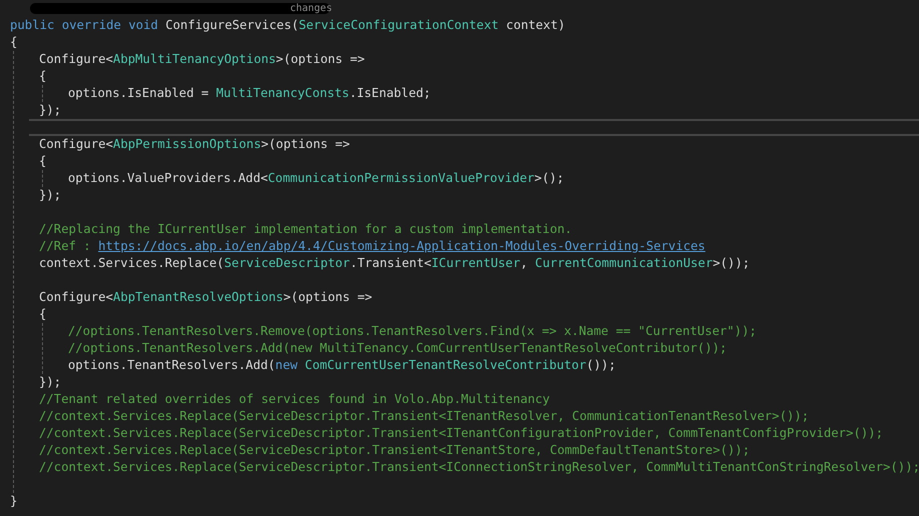 The width and height of the screenshot is (919, 516). I want to click on code-line: Configure<AbpTenantResolveOptions>(options =>, so click(205, 297).